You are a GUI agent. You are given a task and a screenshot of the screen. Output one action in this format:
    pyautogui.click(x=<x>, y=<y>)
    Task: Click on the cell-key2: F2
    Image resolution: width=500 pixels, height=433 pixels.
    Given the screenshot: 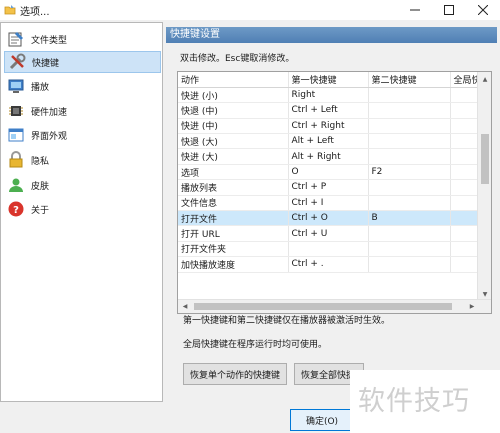 What is the action you would take?
    pyautogui.click(x=409, y=172)
    